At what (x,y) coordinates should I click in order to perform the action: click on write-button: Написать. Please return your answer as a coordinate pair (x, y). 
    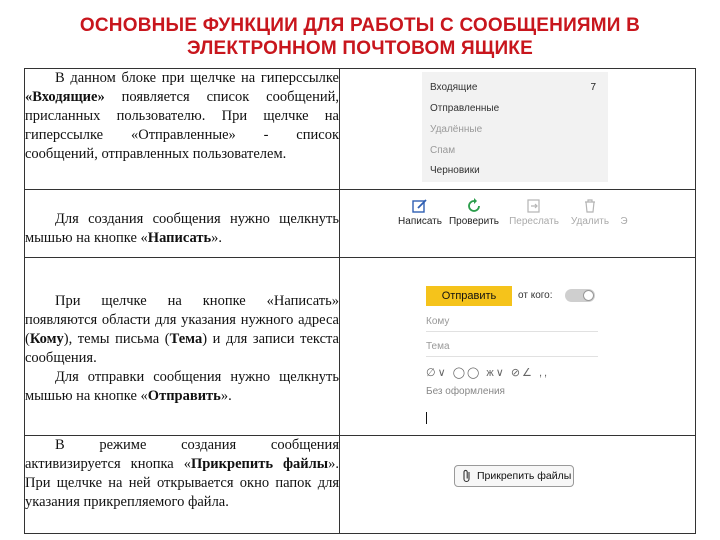
    Looking at the image, I should click on (420, 212).